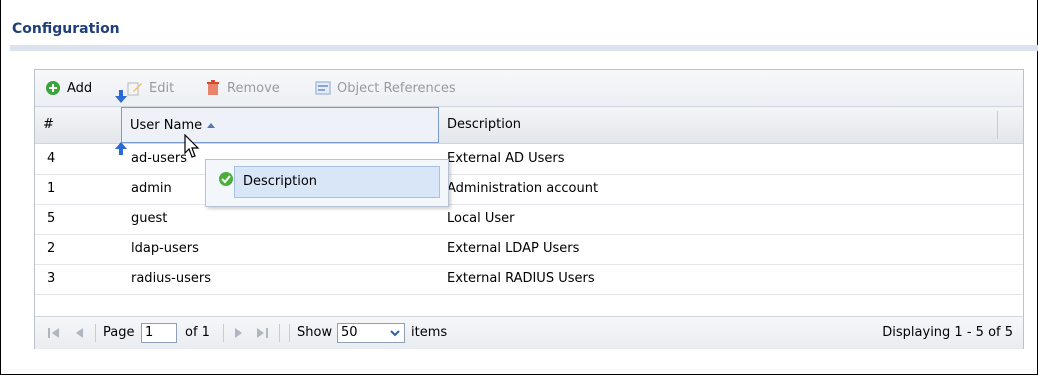 This screenshot has height=376, width=1038. Describe the element at coordinates (51, 218) in the screenshot. I see `row-index: 5` at that location.